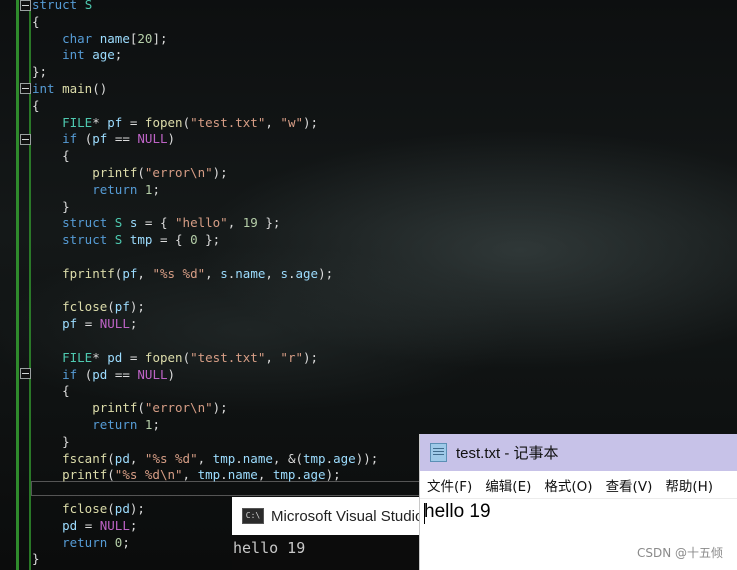 This screenshot has width=737, height=570. I want to click on code-line: char name[20];, so click(205, 39).